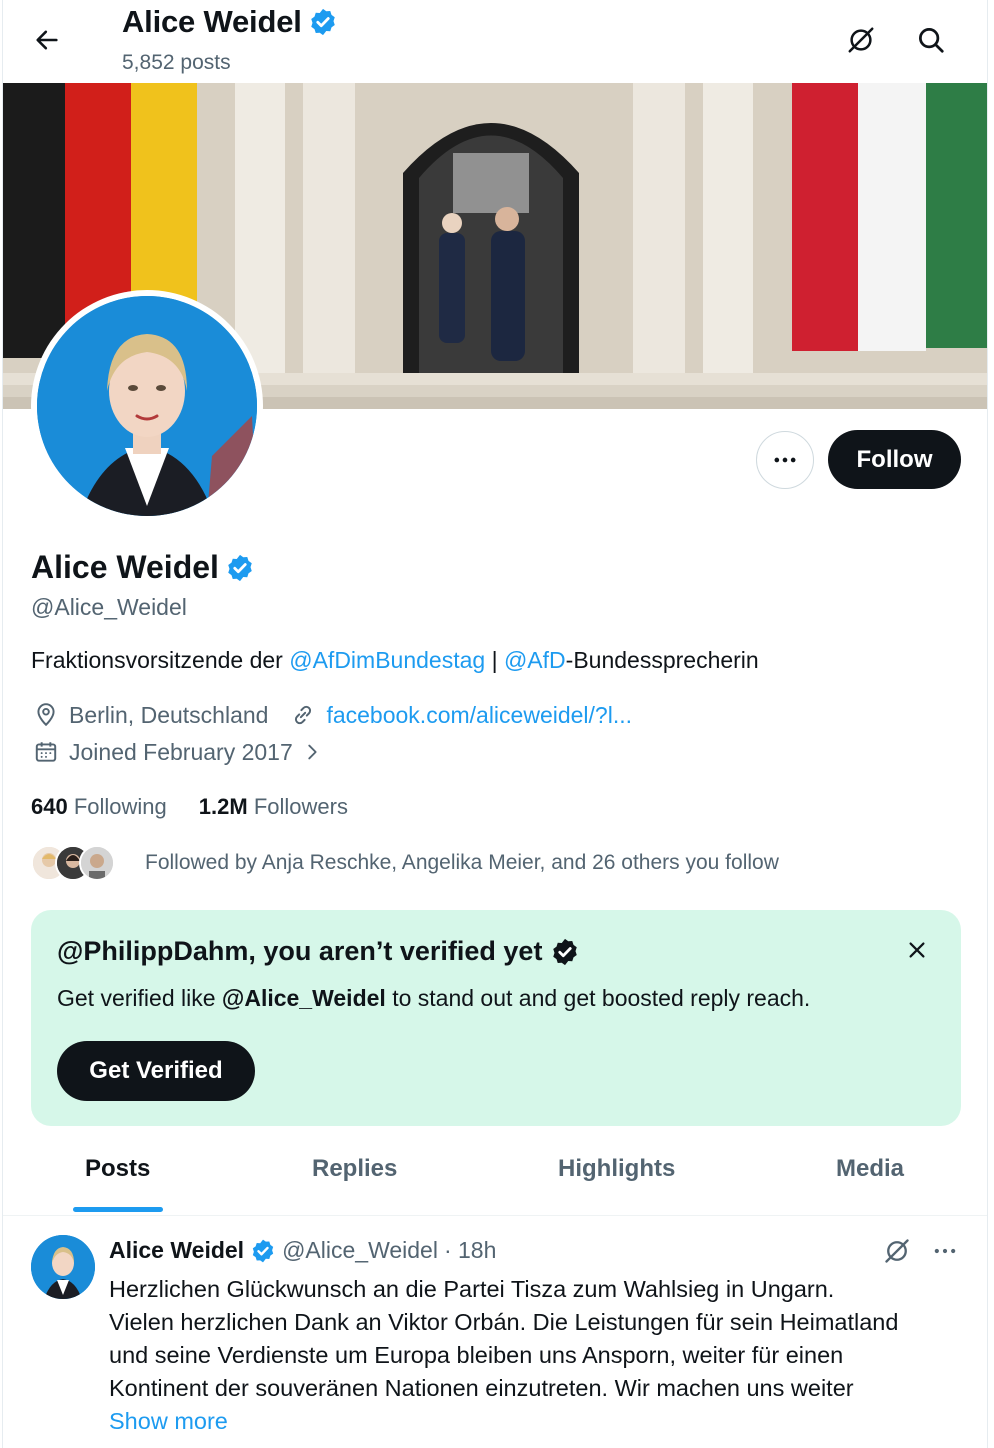 Image resolution: width=994 pixels, height=1448 pixels. I want to click on calendar-icon, so click(46, 752).